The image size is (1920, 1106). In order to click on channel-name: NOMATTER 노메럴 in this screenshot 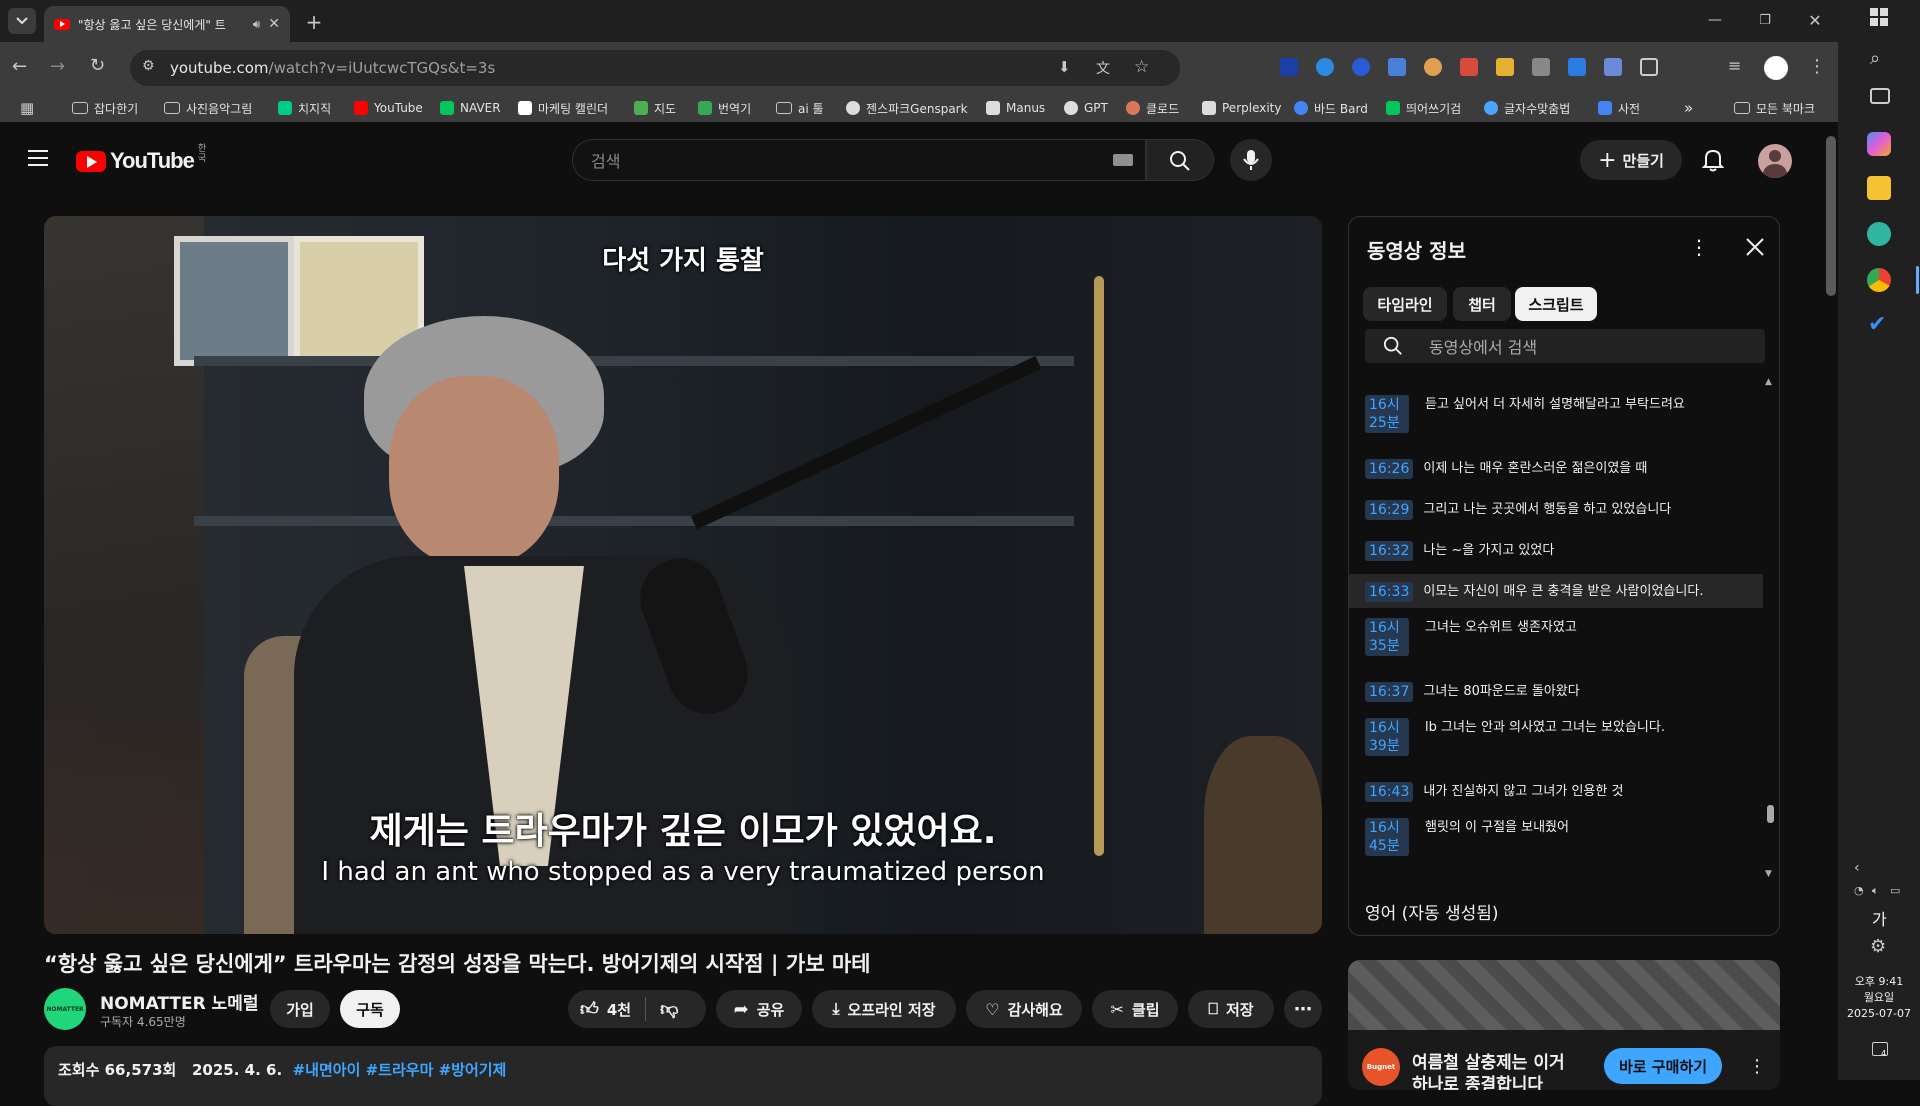, I will do `click(179, 1001)`.